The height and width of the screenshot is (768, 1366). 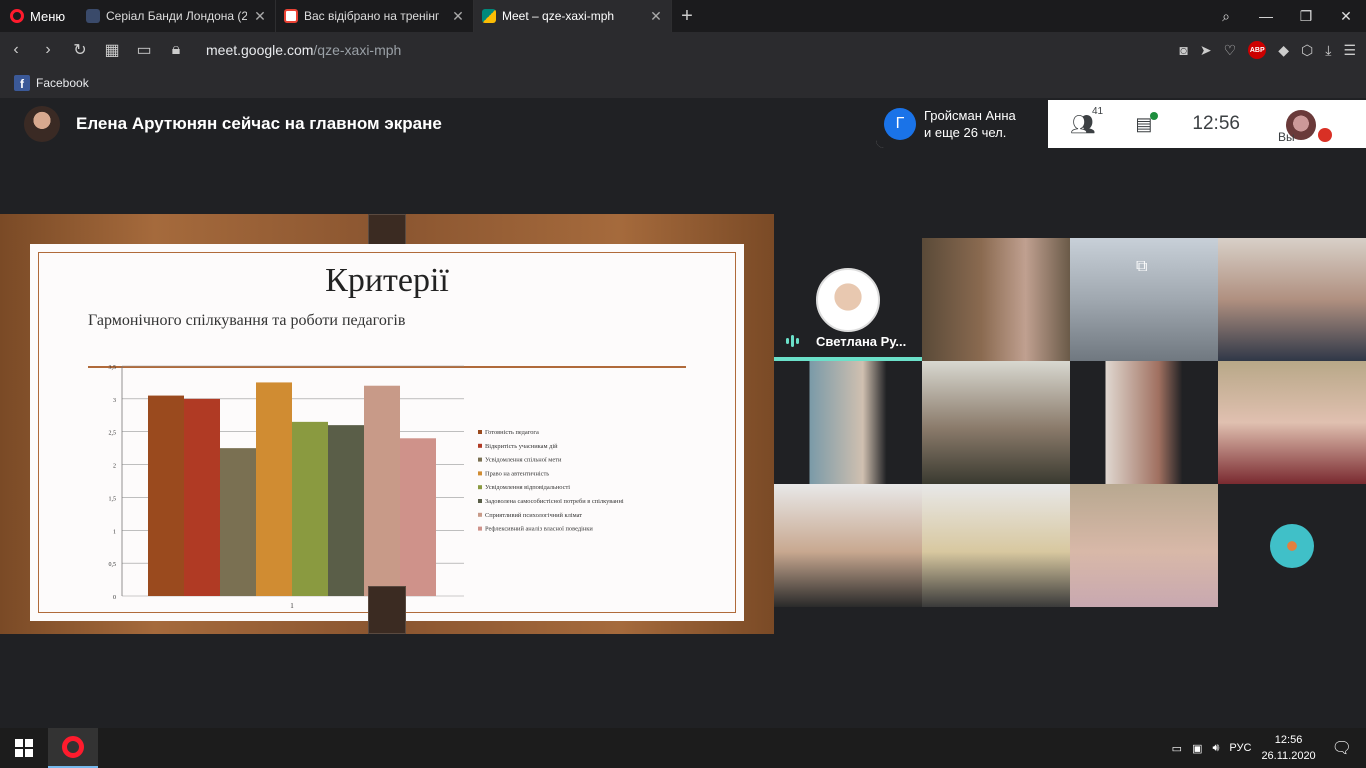 I want to click on tile-avatar, so click(x=1292, y=545).